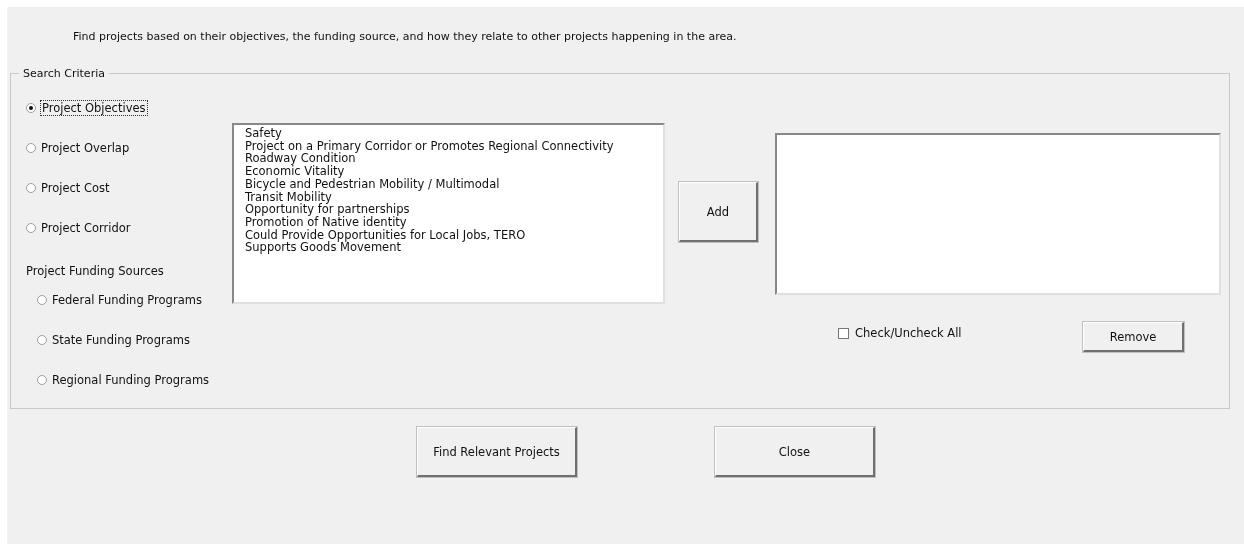 The image size is (1244, 544). Describe the element at coordinates (129, 228) in the screenshot. I see `radio-option: Project Corridor` at that location.